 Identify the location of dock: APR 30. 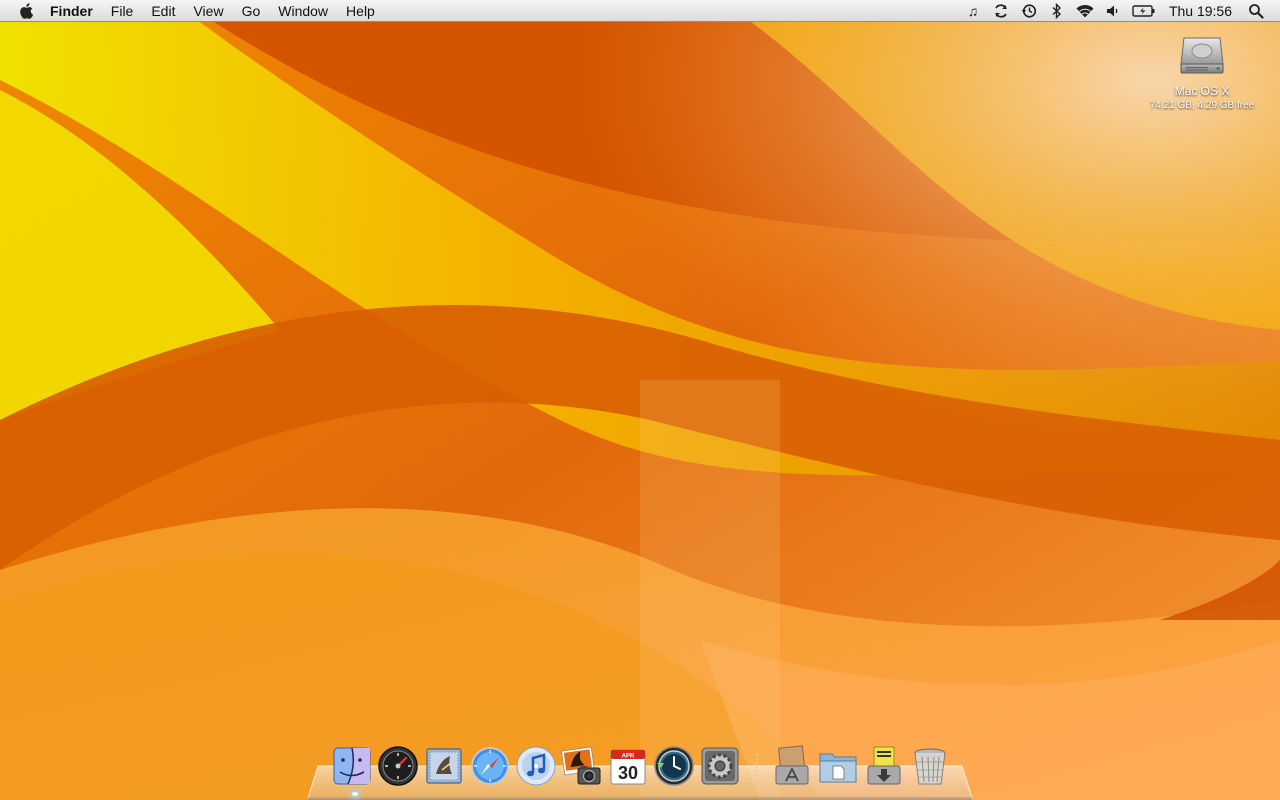
(642, 766).